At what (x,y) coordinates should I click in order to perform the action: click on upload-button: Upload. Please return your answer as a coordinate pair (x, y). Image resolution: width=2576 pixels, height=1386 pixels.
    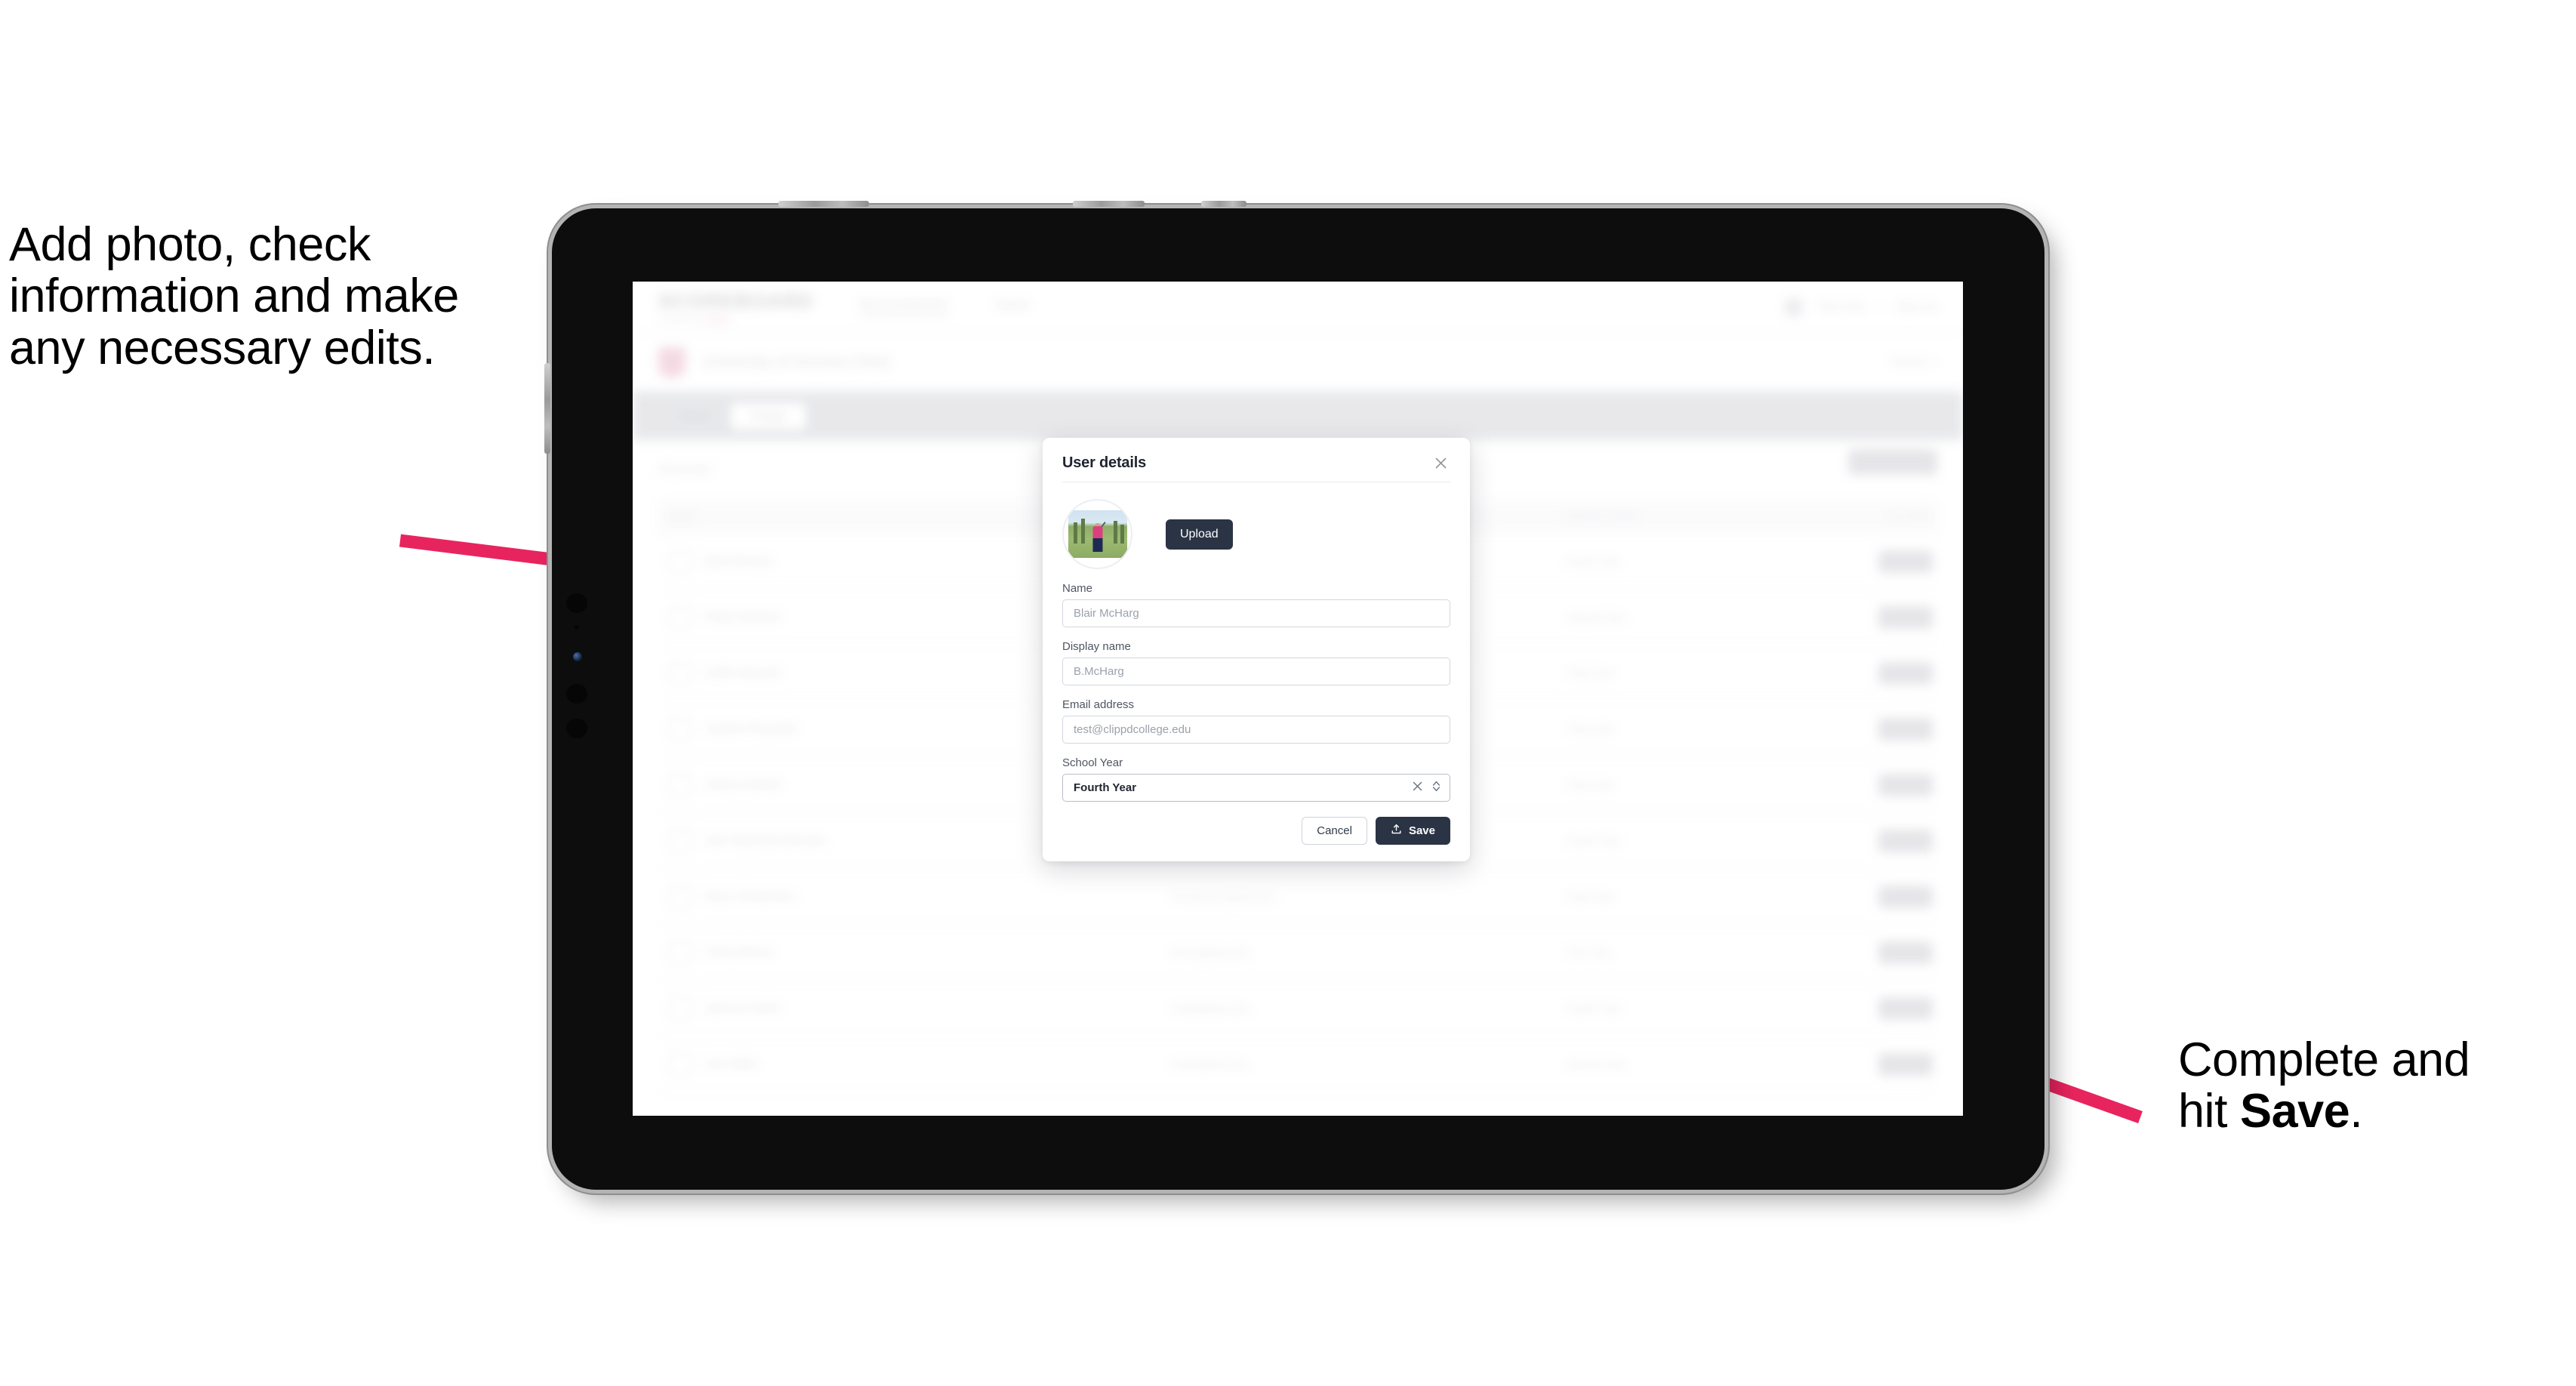
    Looking at the image, I should click on (1199, 534).